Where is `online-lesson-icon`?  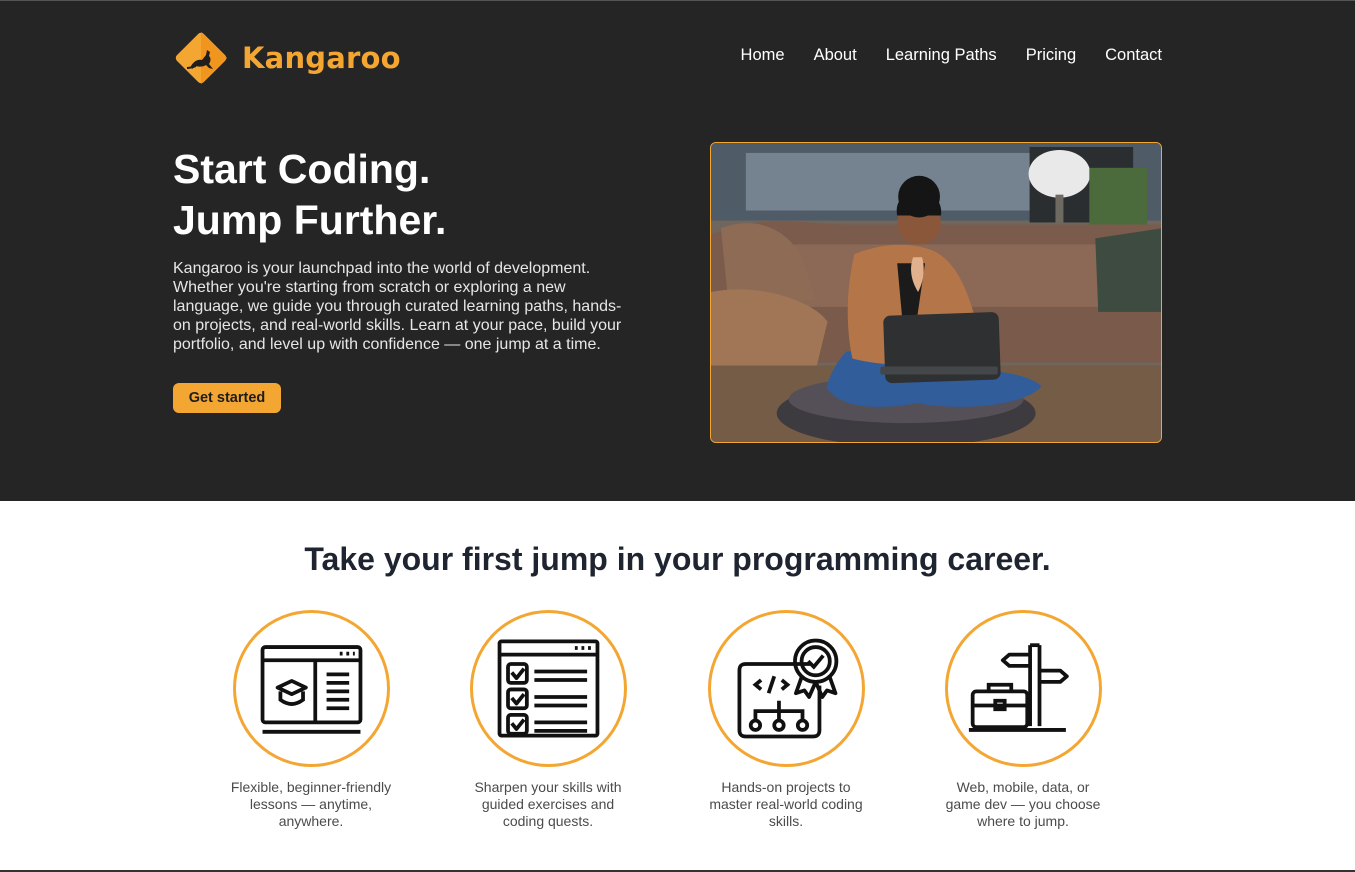 online-lesson-icon is located at coordinates (311, 689).